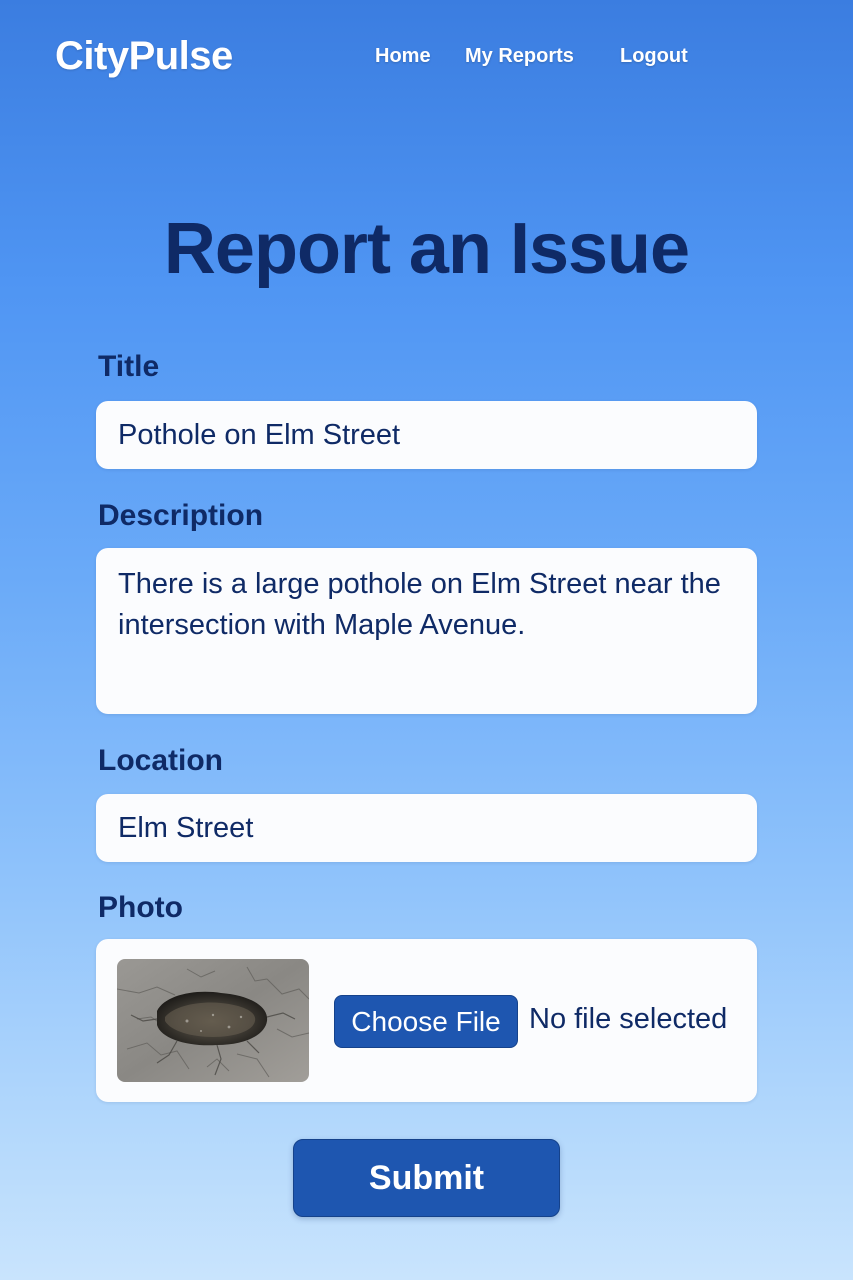  What do you see at coordinates (181, 515) in the screenshot?
I see `description-label: Description` at bounding box center [181, 515].